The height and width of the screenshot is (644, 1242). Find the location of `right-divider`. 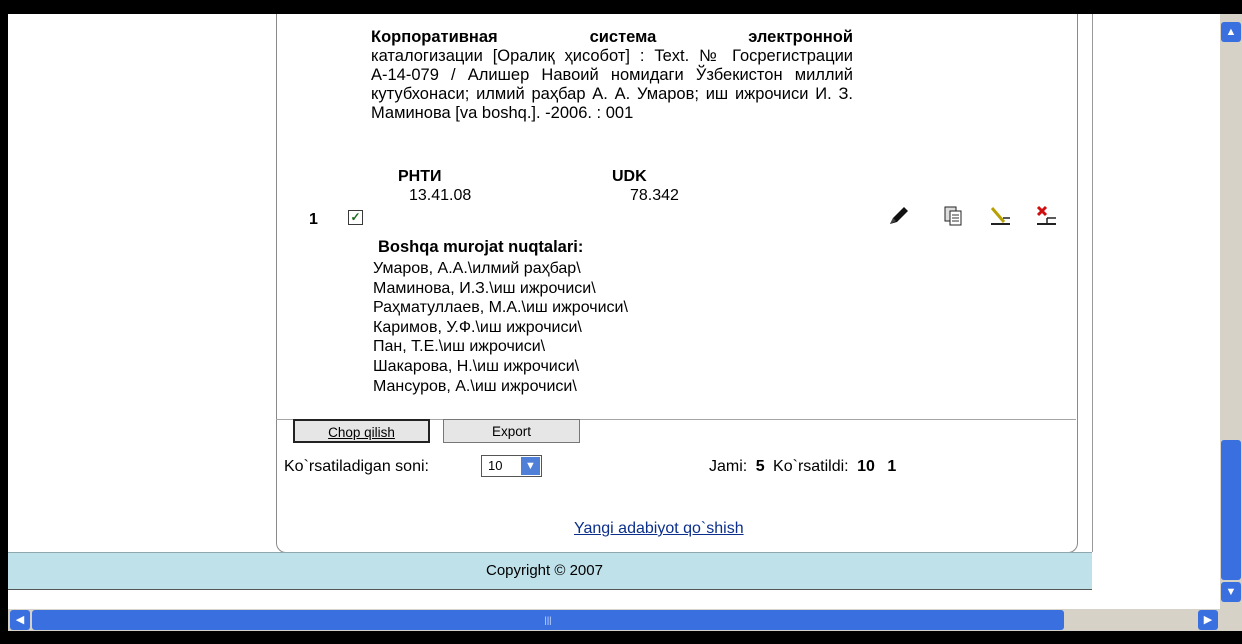

right-divider is located at coordinates (1092, 283).